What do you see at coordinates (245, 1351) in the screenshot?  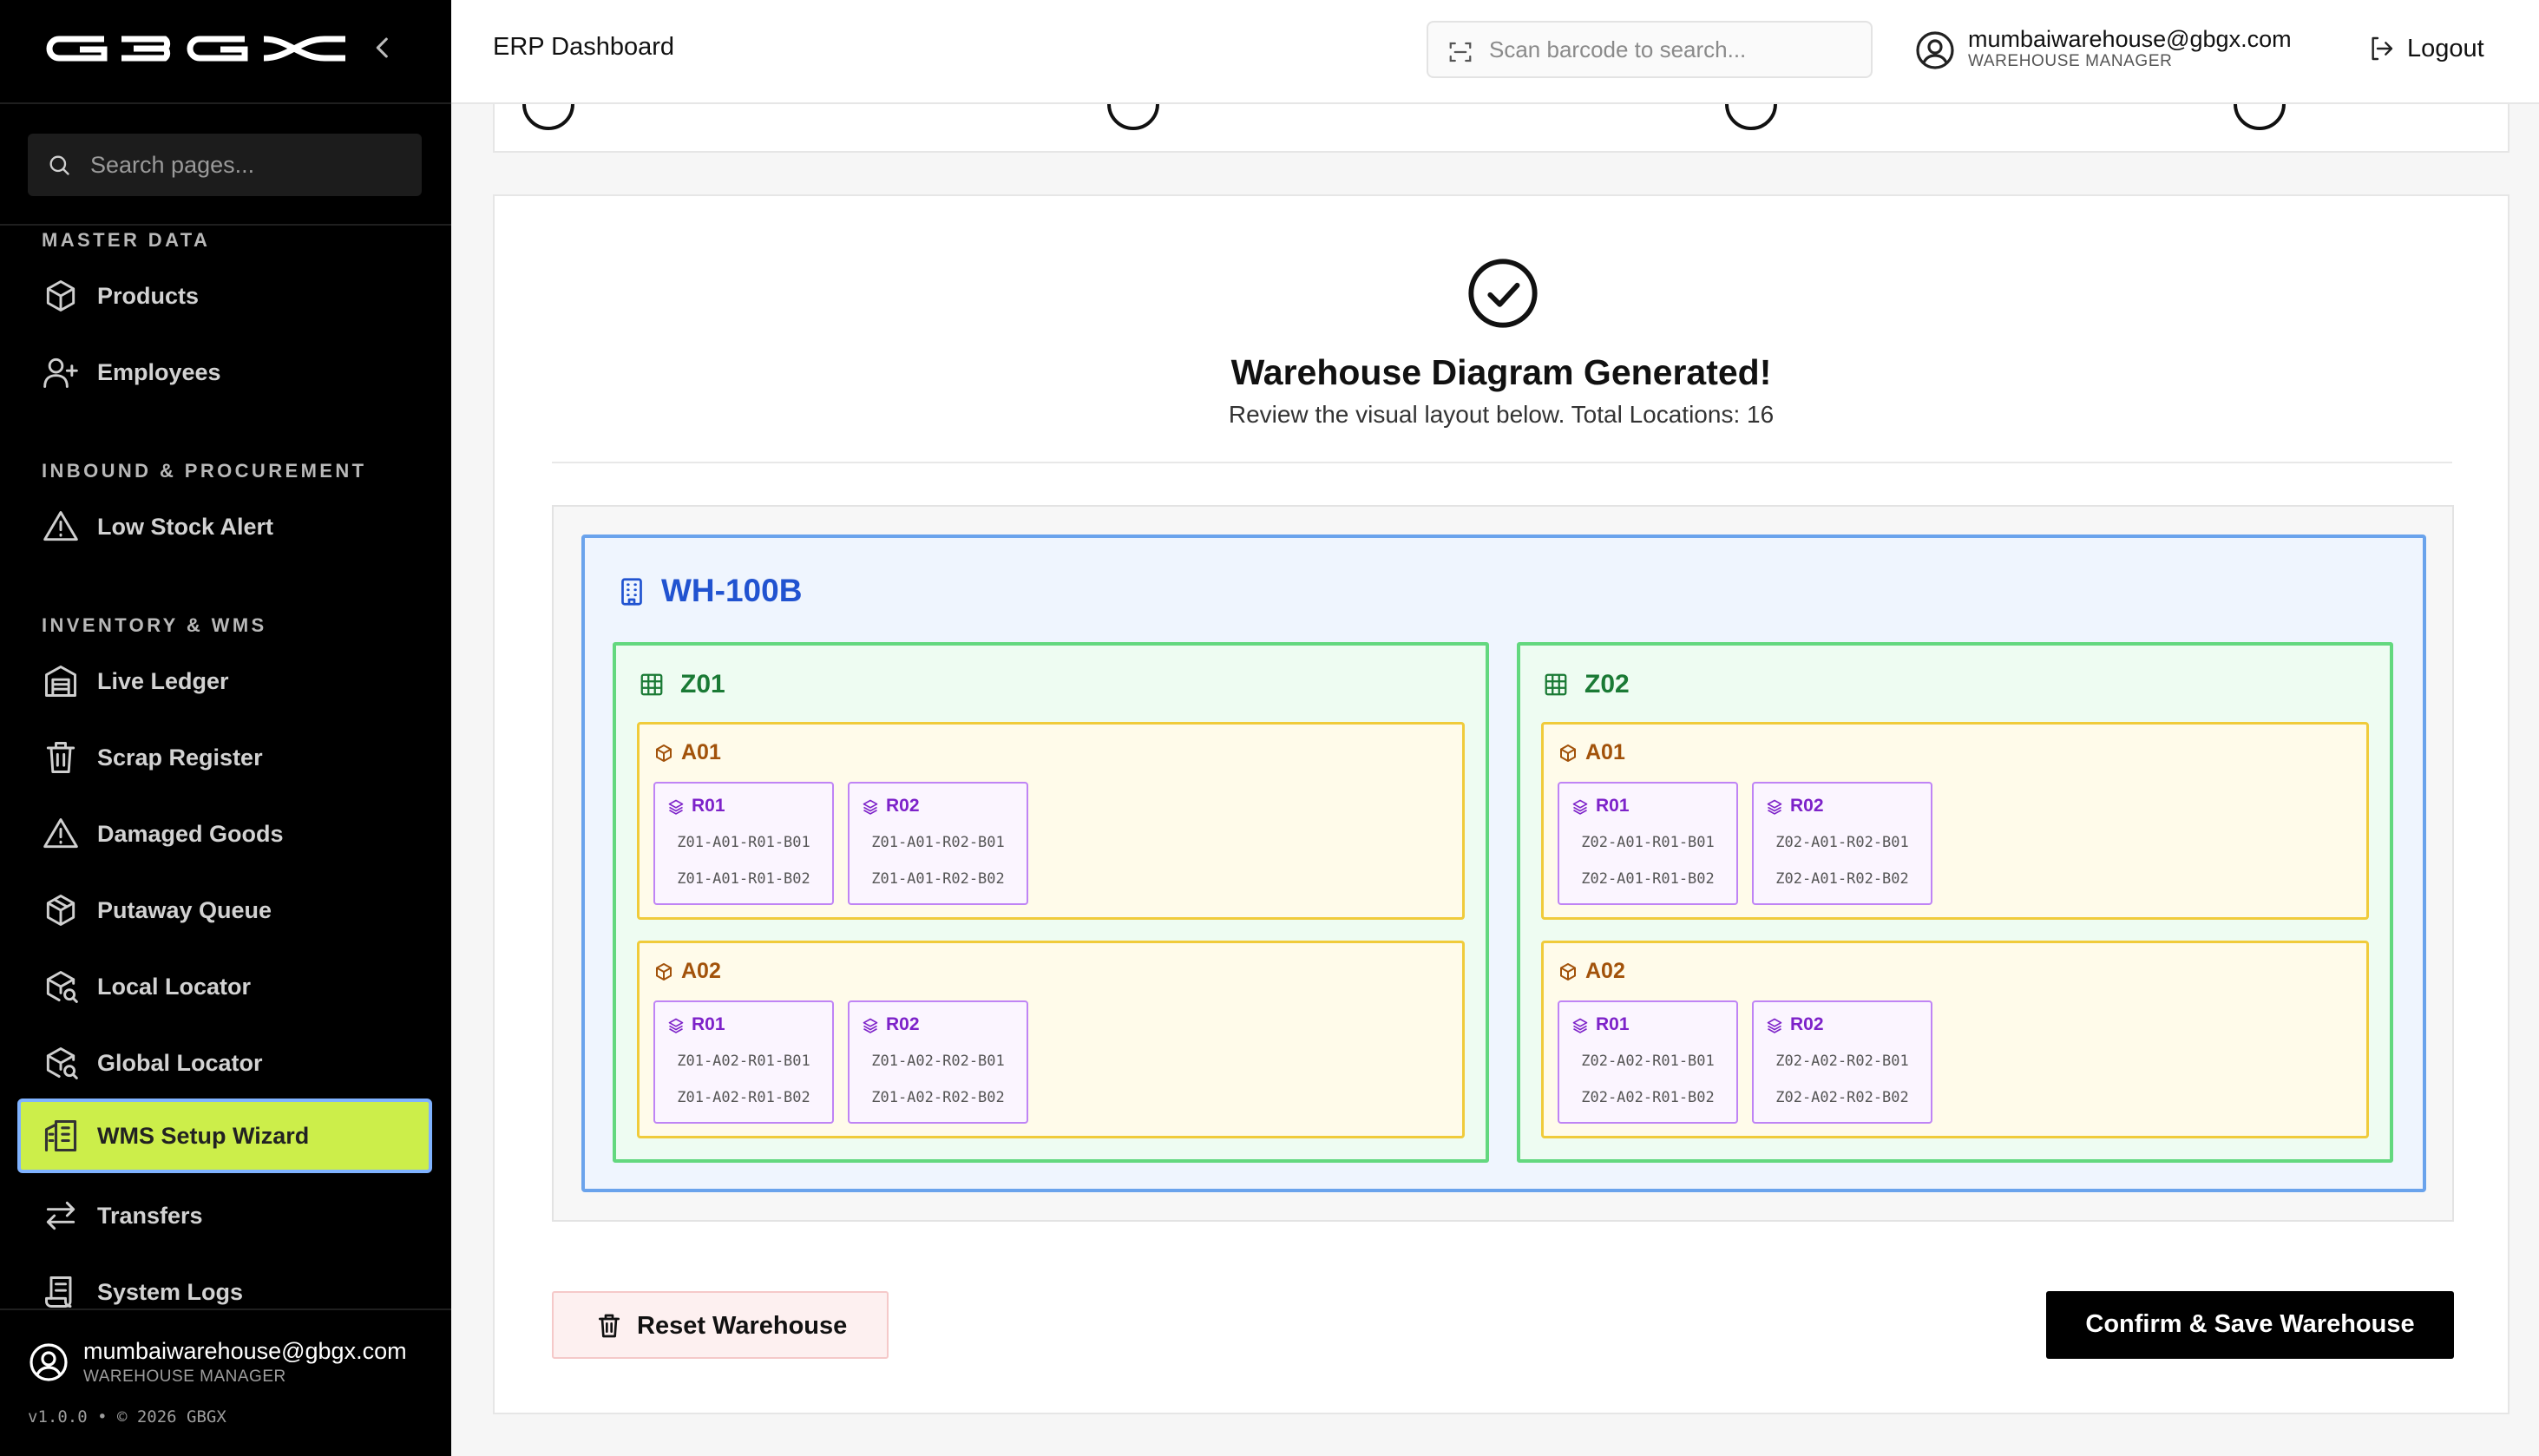 I see `sidebar-user-email: mumbaiwarehouse@gbgx.com` at bounding box center [245, 1351].